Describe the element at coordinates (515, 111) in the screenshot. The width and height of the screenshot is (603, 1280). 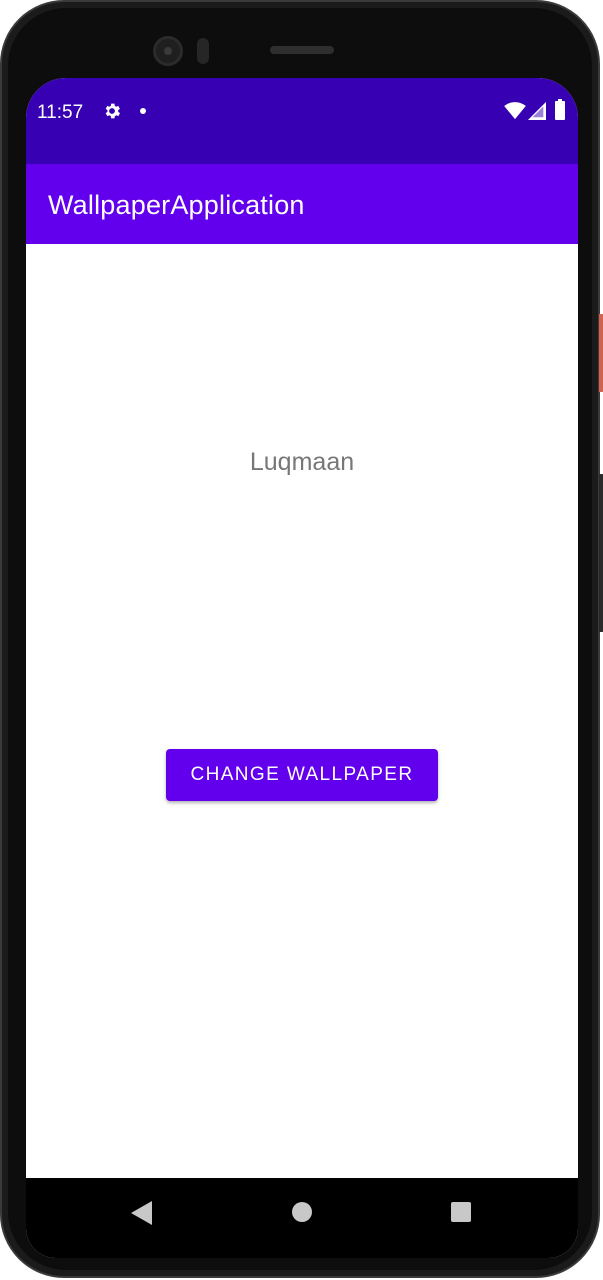
I see `wifi-icon` at that location.